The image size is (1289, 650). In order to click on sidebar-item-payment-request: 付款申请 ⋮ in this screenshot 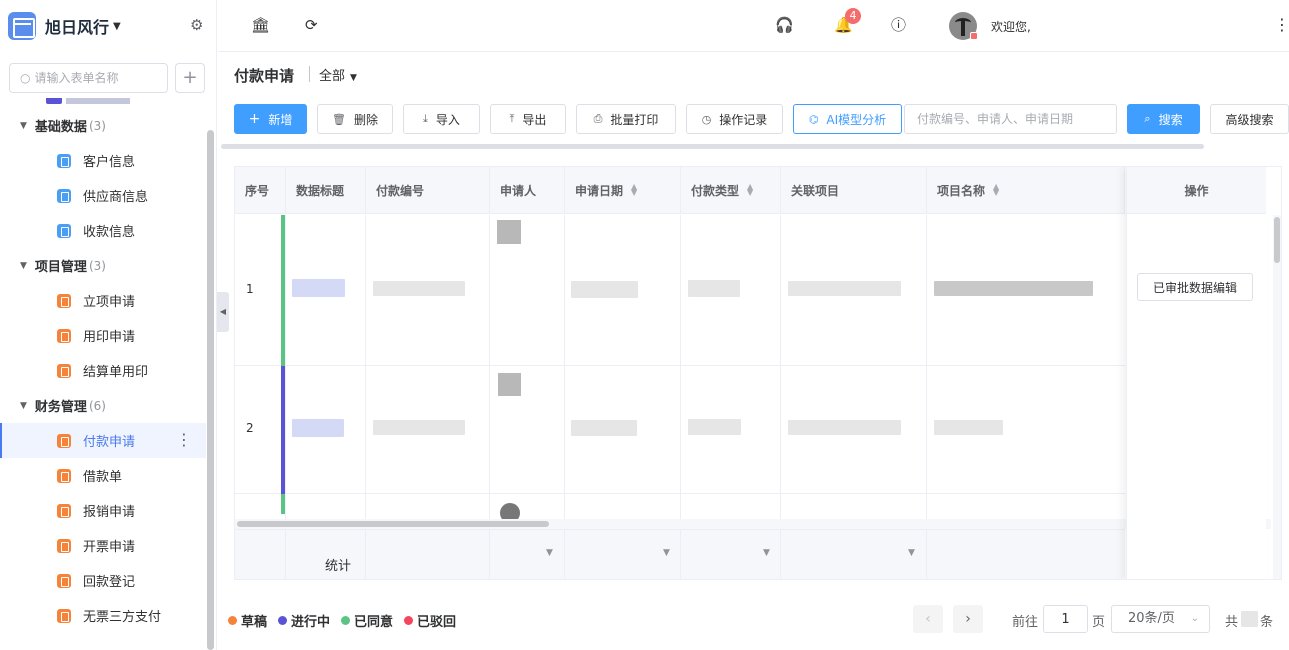, I will do `click(103, 440)`.